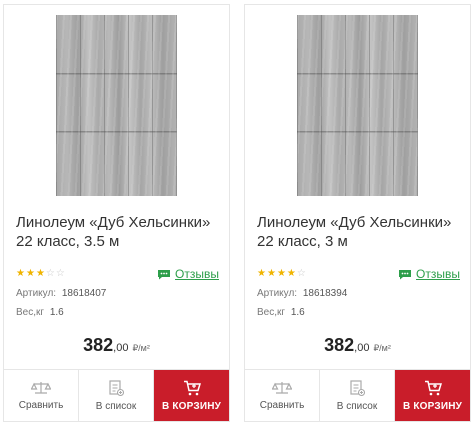 The height and width of the screenshot is (428, 474). What do you see at coordinates (325, 293) in the screenshot?
I see `sku-value: 18618394` at bounding box center [325, 293].